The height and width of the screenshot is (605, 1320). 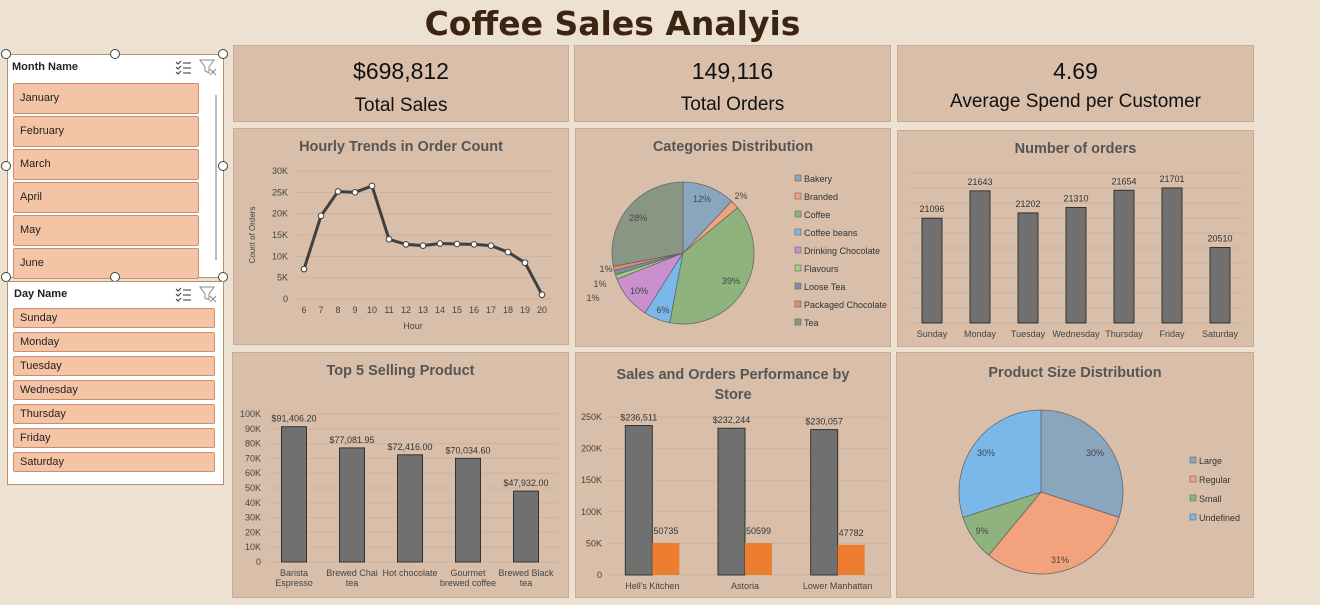 I want to click on month-slicer-item: February, so click(x=106, y=131).